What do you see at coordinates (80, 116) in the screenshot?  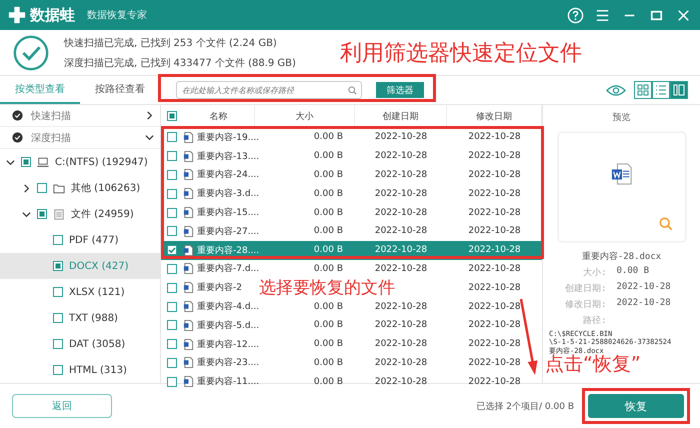 I see `scan-item: 快速扫描` at bounding box center [80, 116].